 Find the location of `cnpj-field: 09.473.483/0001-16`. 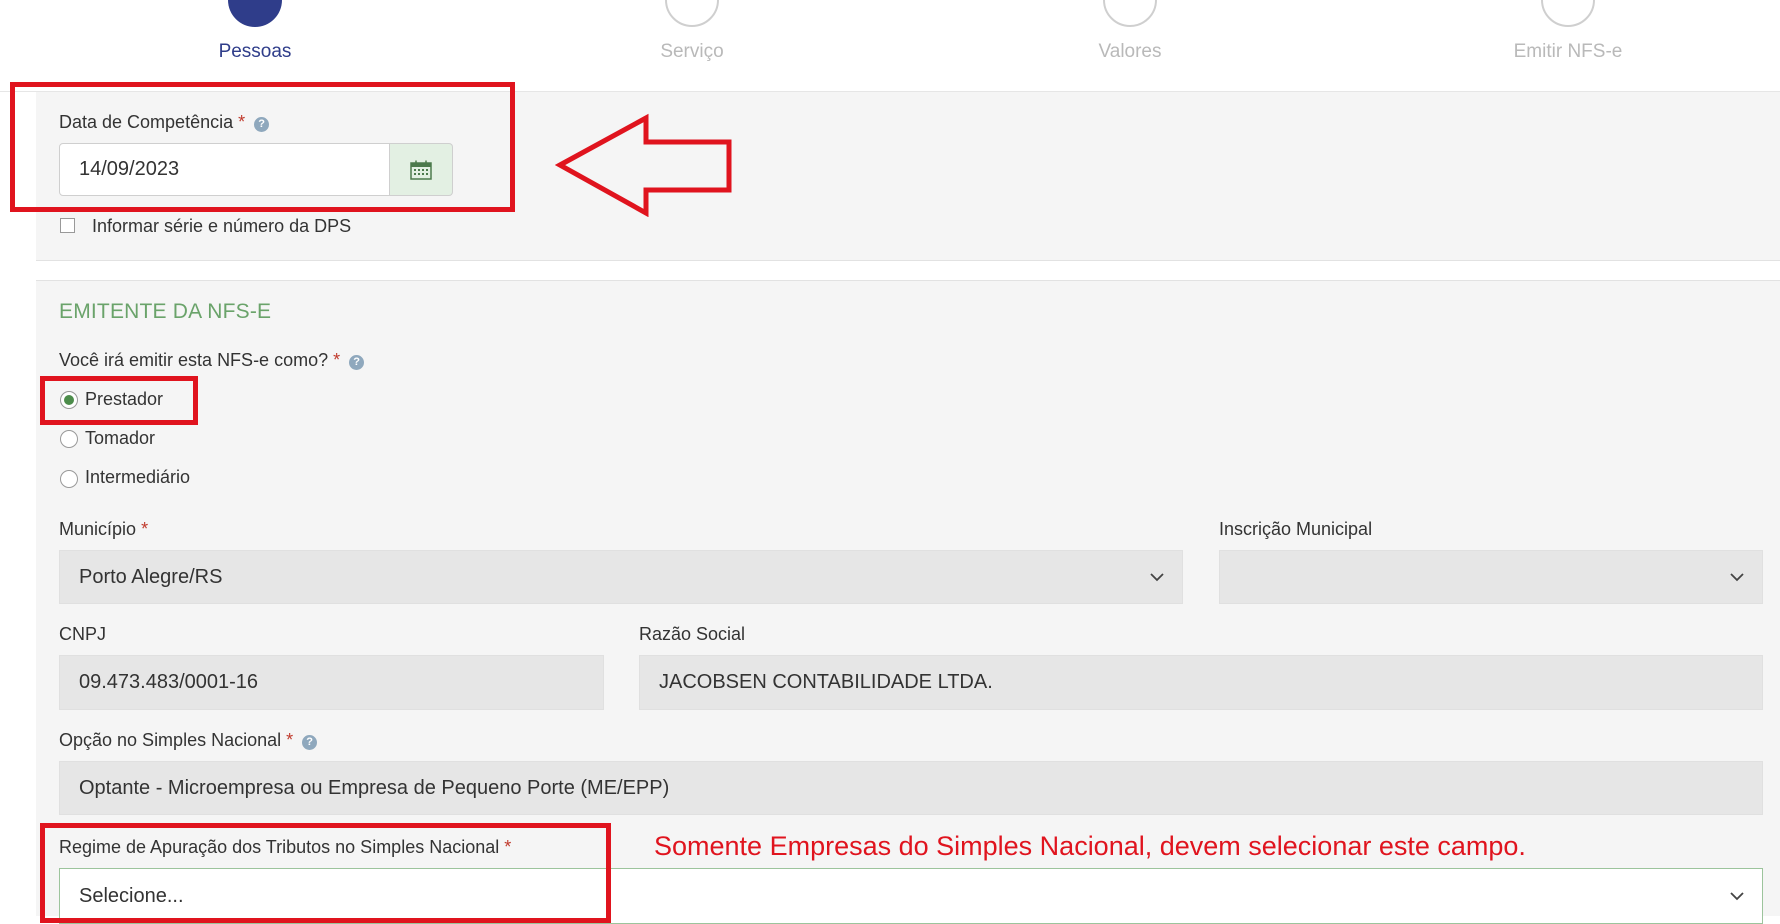

cnpj-field: 09.473.483/0001-16 is located at coordinates (331, 682).